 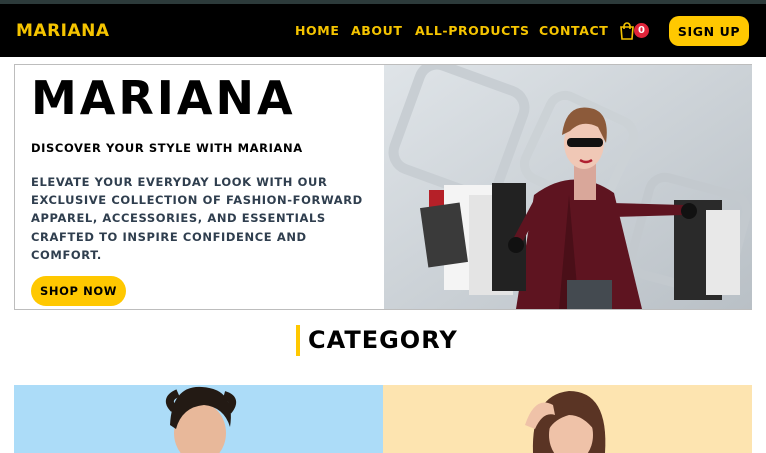 What do you see at coordinates (377, 340) in the screenshot?
I see `category-heading: CATEGORY` at bounding box center [377, 340].